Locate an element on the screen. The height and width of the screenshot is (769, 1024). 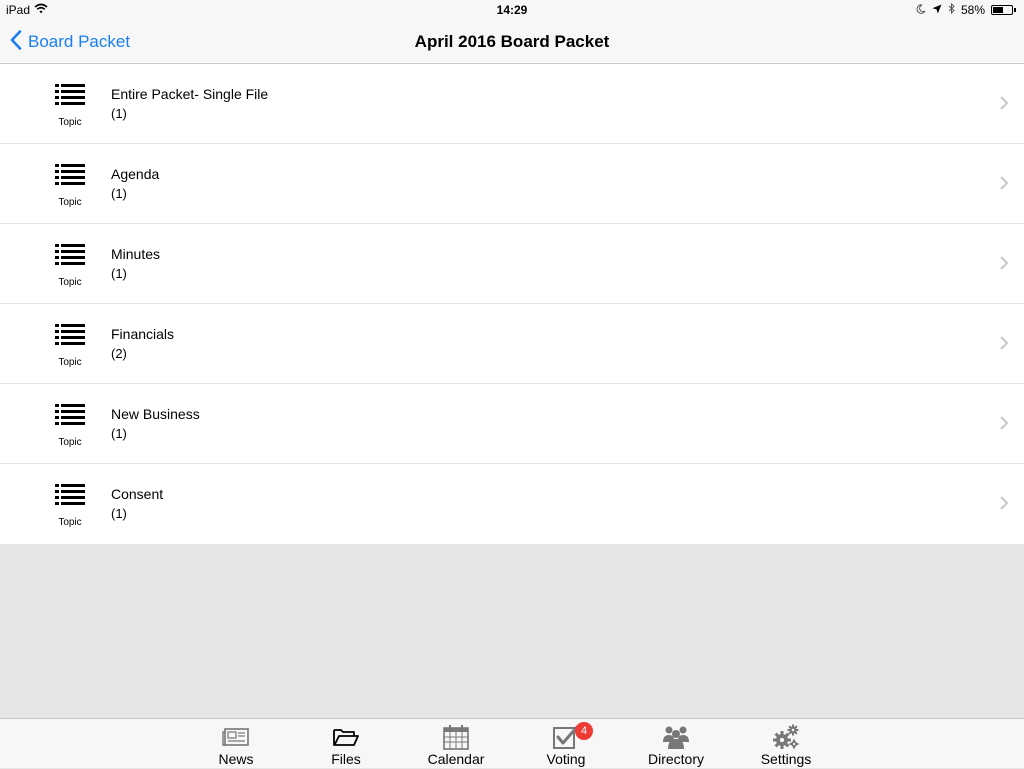
battery-icon is located at coordinates (1003, 10).